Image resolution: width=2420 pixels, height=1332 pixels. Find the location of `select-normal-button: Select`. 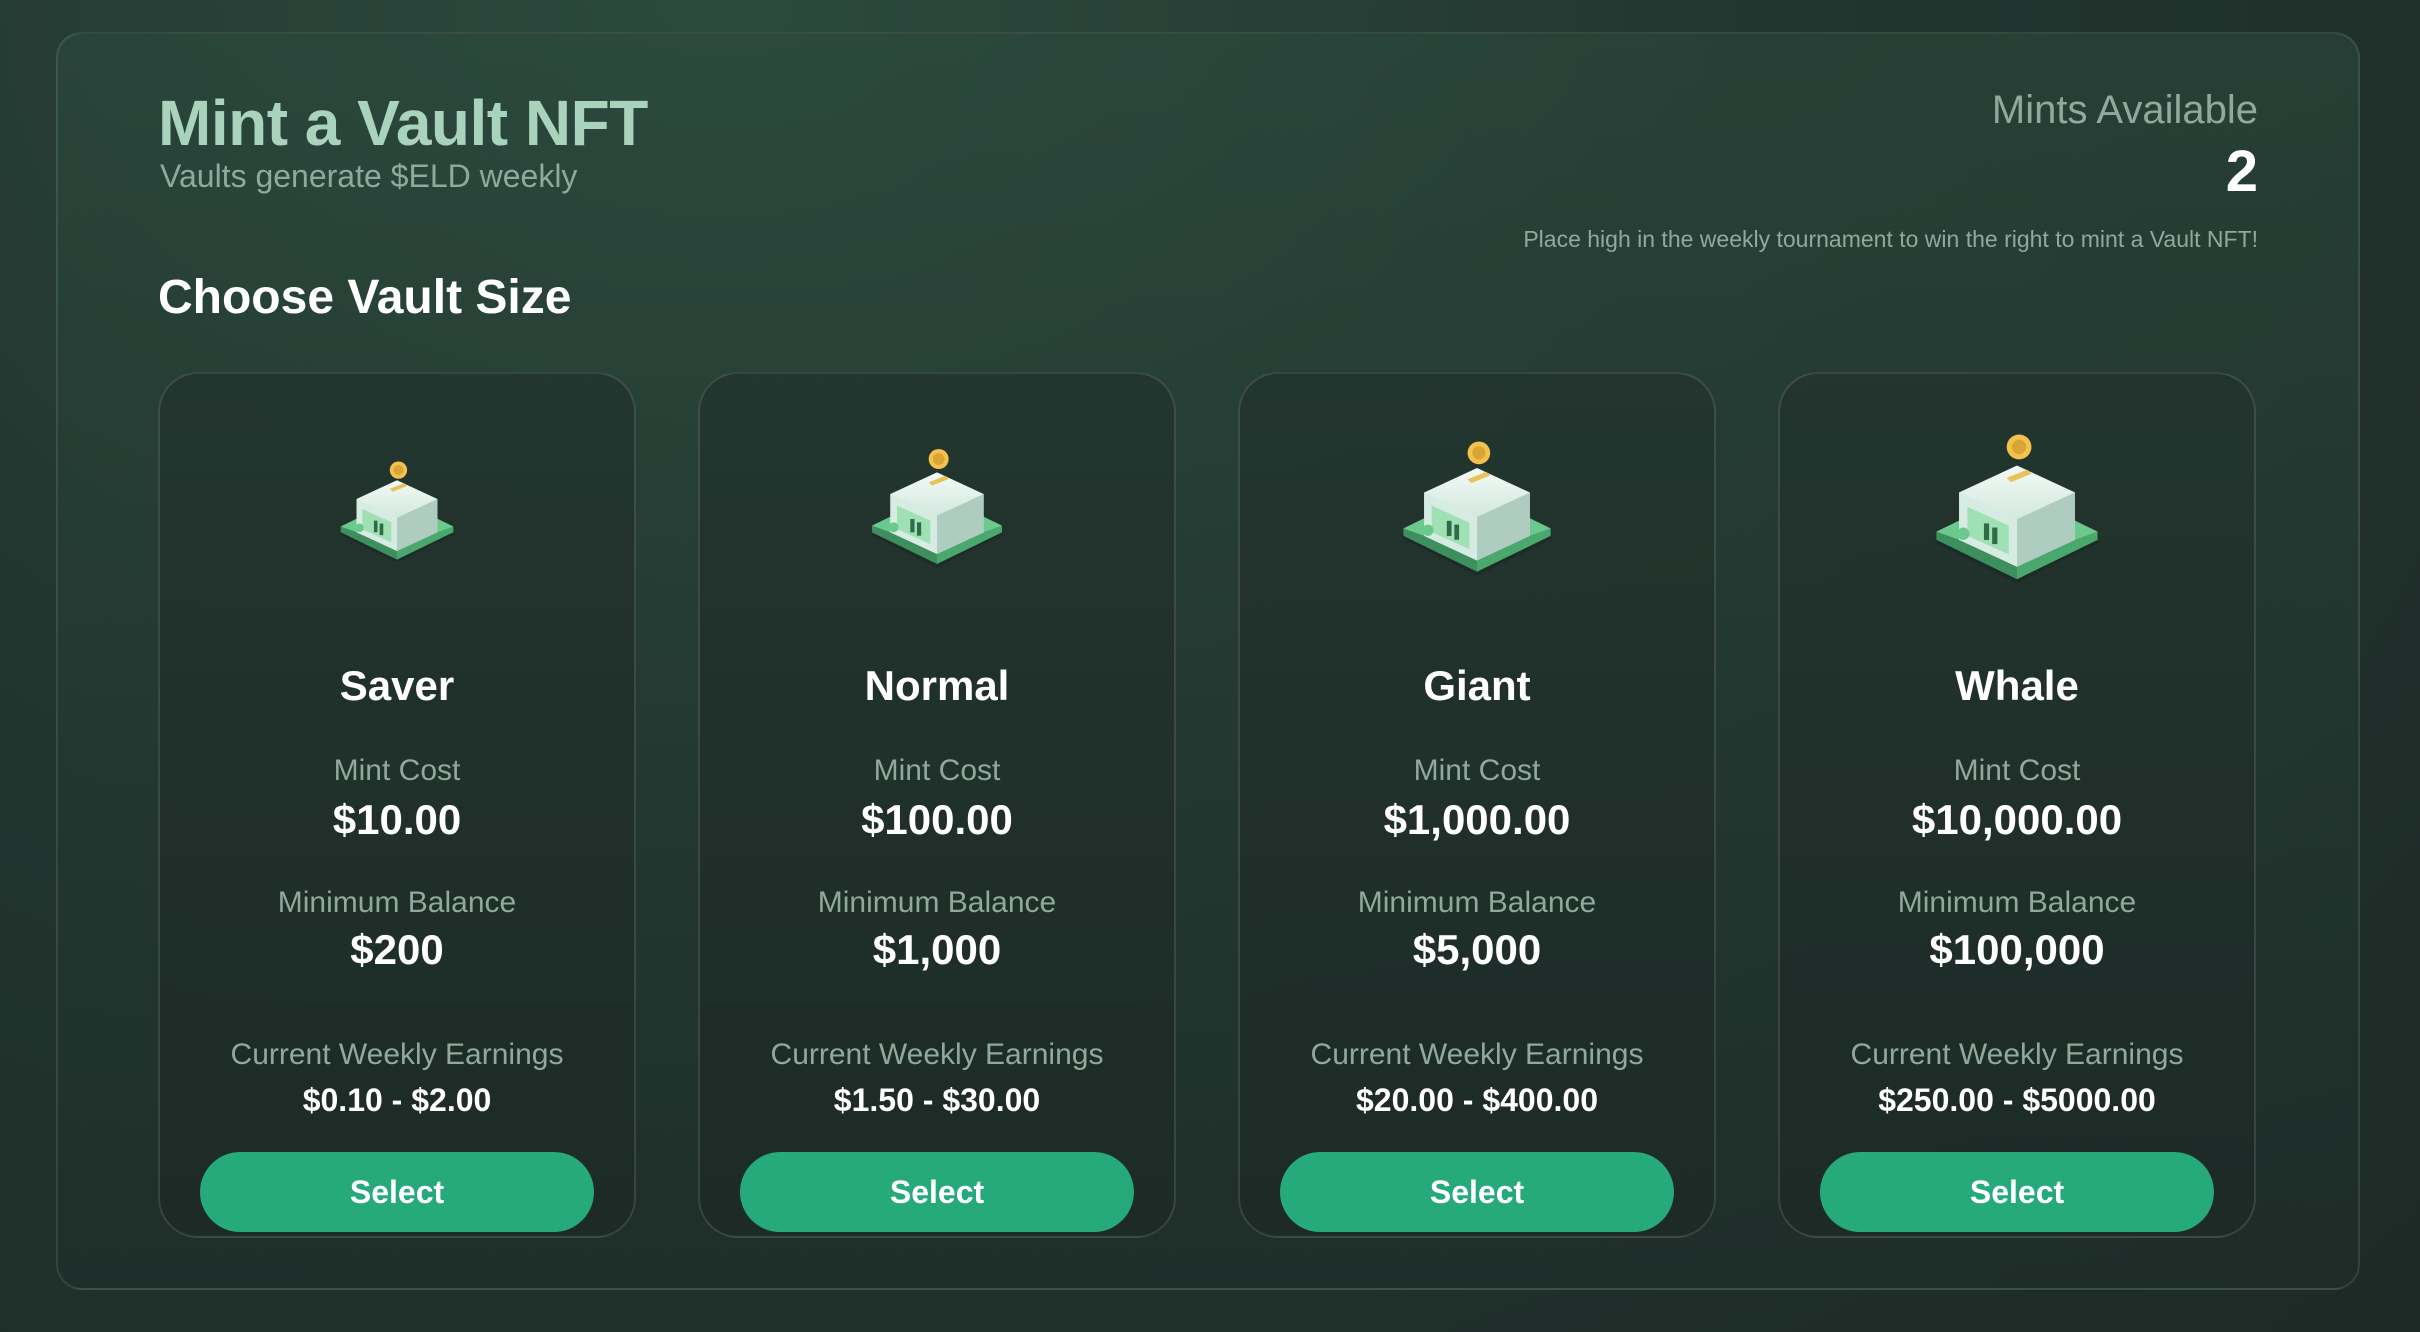

select-normal-button: Select is located at coordinates (937, 1192).